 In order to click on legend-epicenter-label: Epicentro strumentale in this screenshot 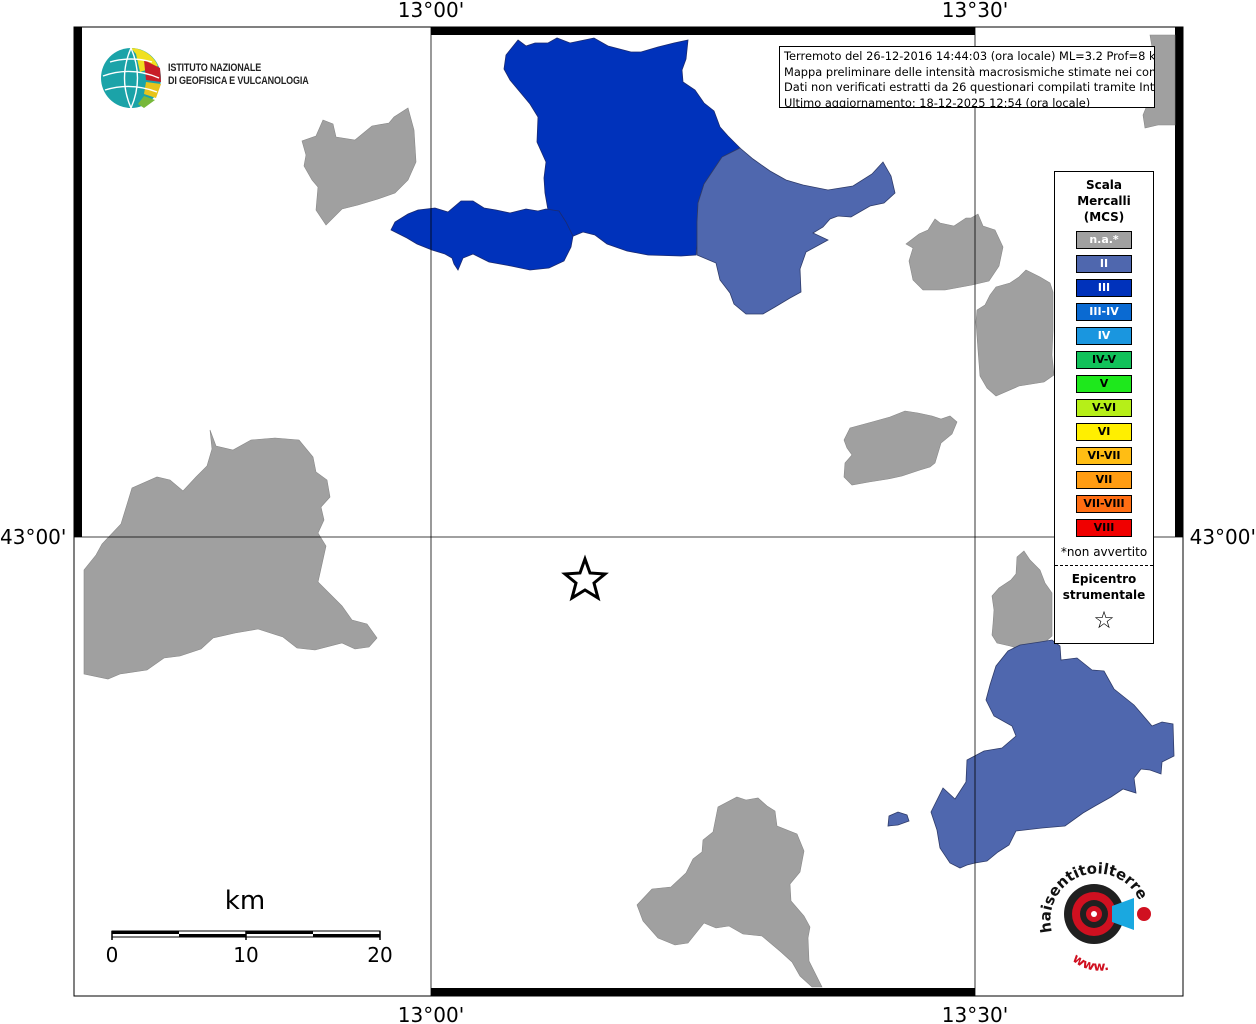, I will do `click(1104, 587)`.